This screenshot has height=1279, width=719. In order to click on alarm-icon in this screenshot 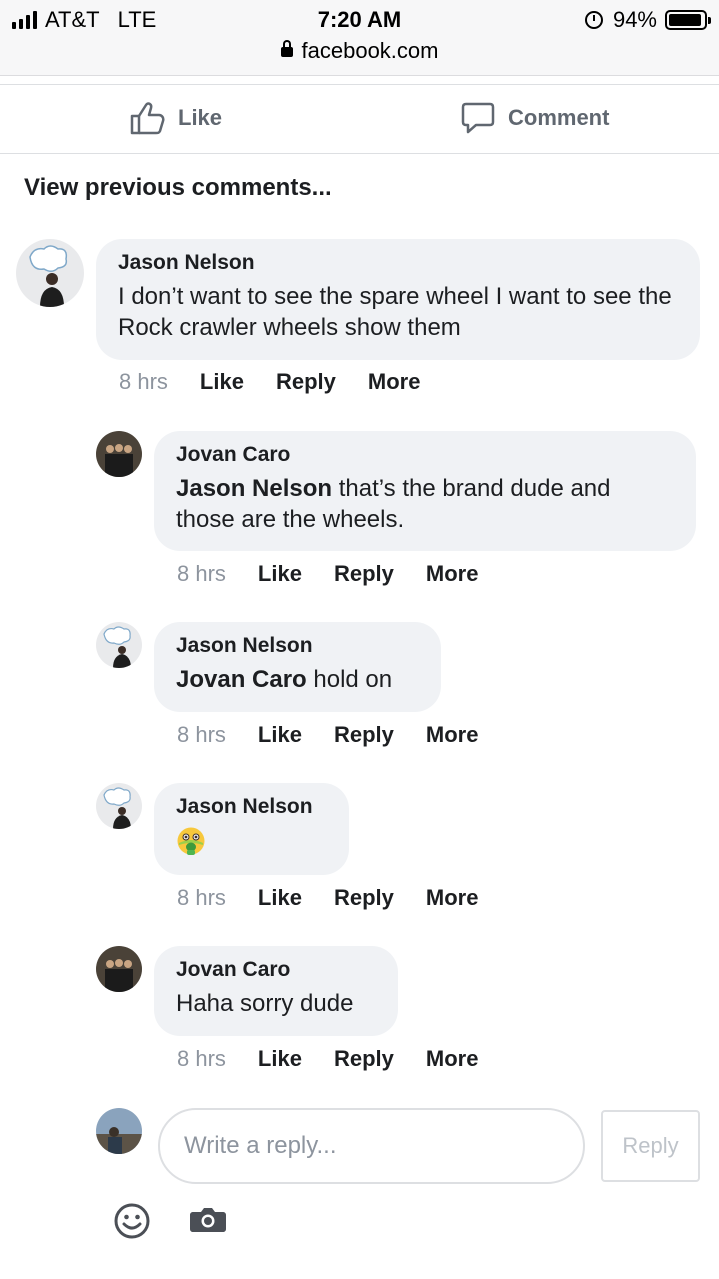, I will do `click(593, 20)`.